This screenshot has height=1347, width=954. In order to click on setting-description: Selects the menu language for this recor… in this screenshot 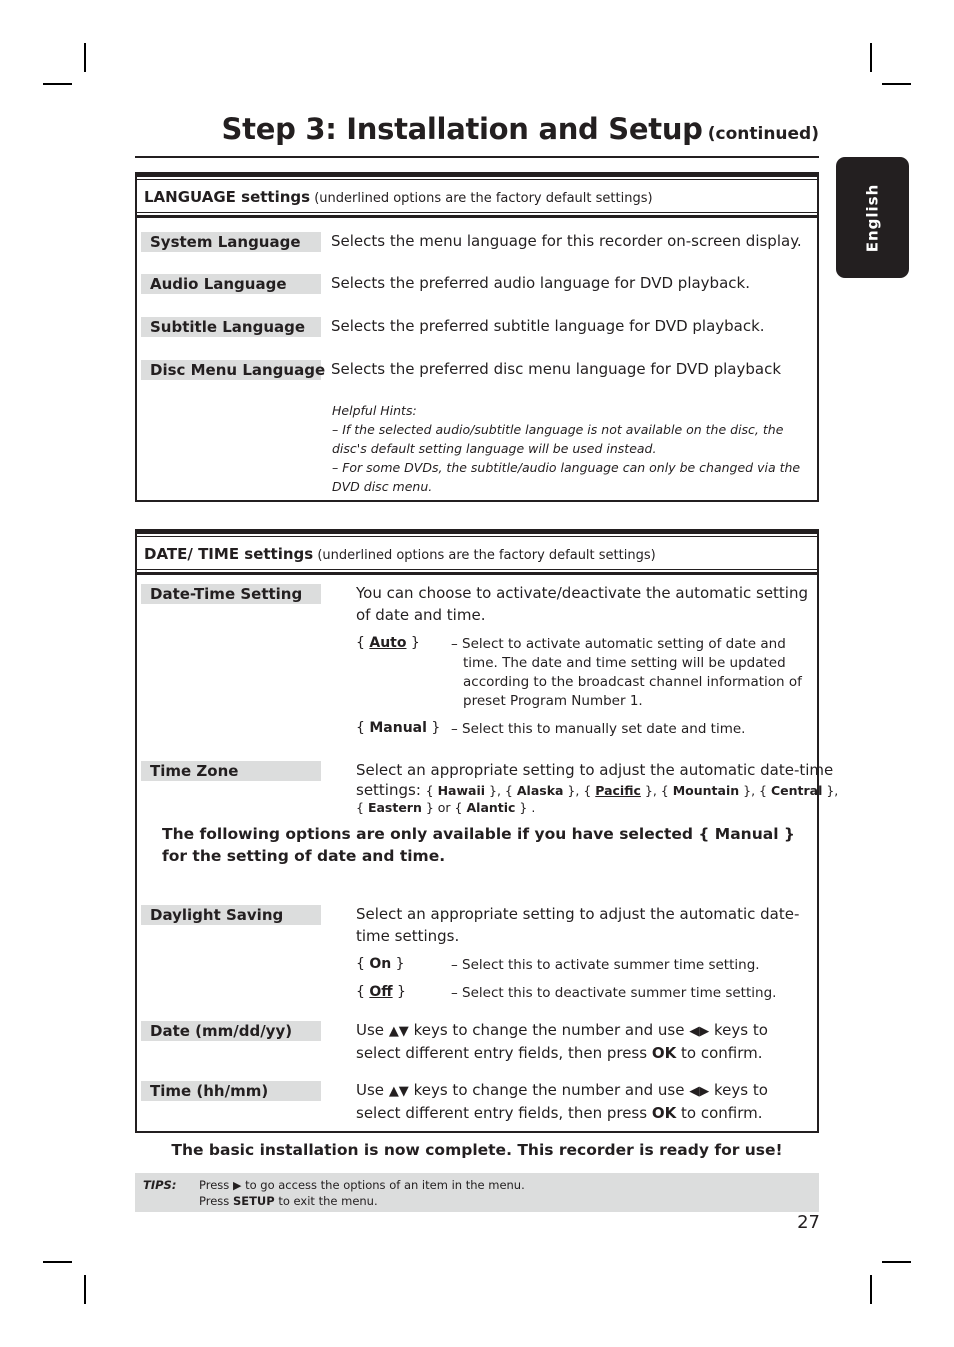, I will do `click(566, 241)`.